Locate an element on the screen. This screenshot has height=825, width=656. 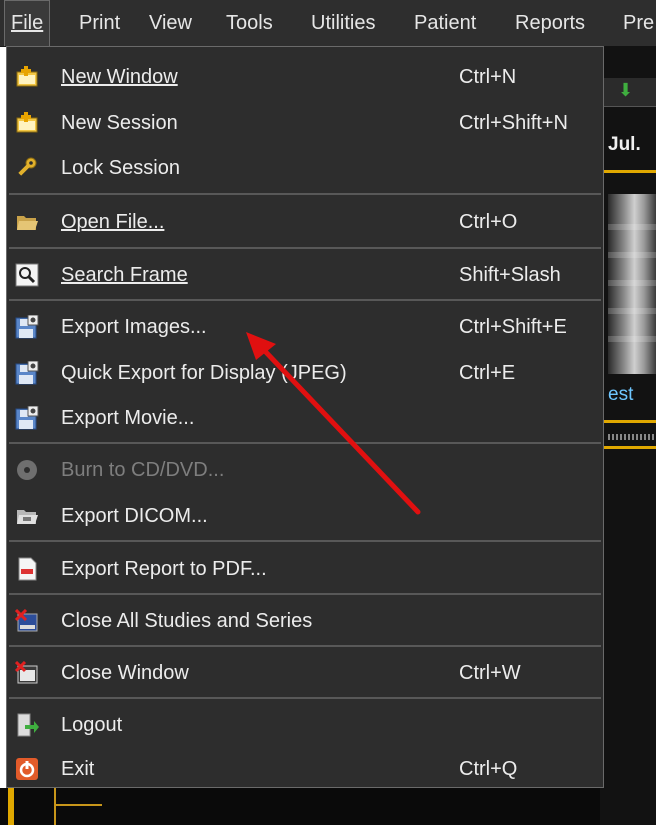
menu-utilities: Utilities is located at coordinates (343, 23).